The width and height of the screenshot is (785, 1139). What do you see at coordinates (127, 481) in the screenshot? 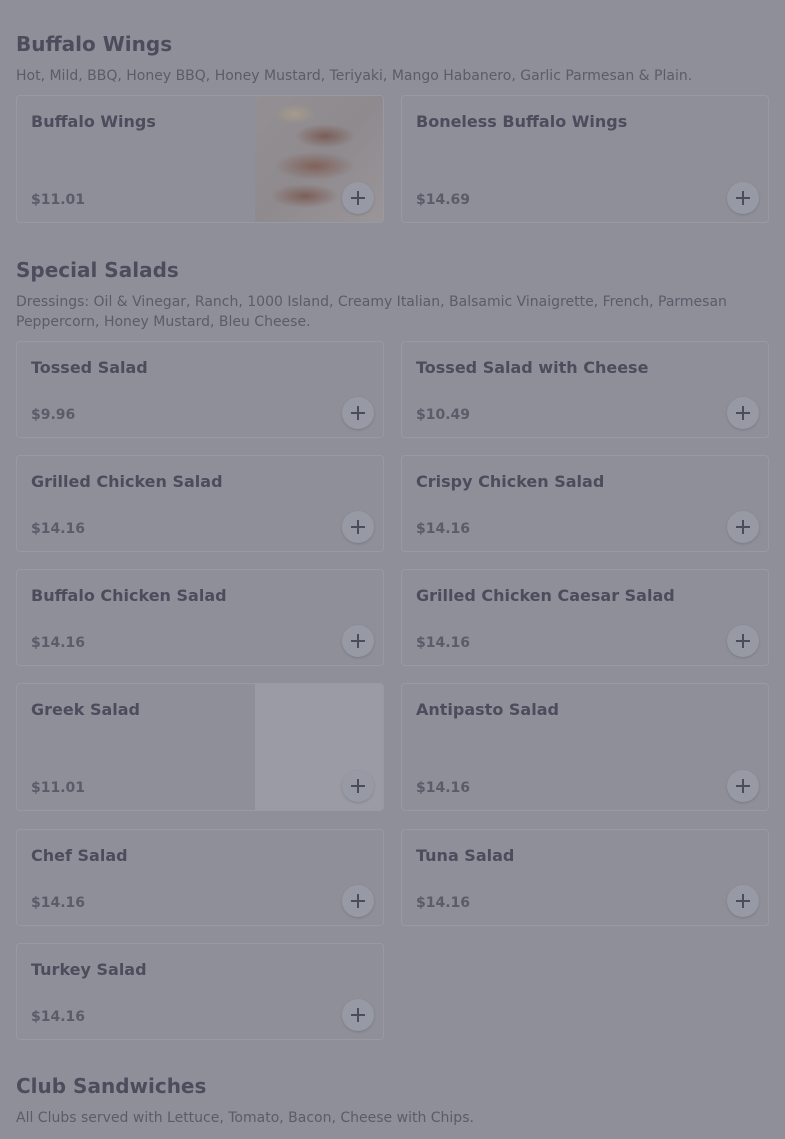
I see `menu-item-name: Grilled Chicken Salad` at bounding box center [127, 481].